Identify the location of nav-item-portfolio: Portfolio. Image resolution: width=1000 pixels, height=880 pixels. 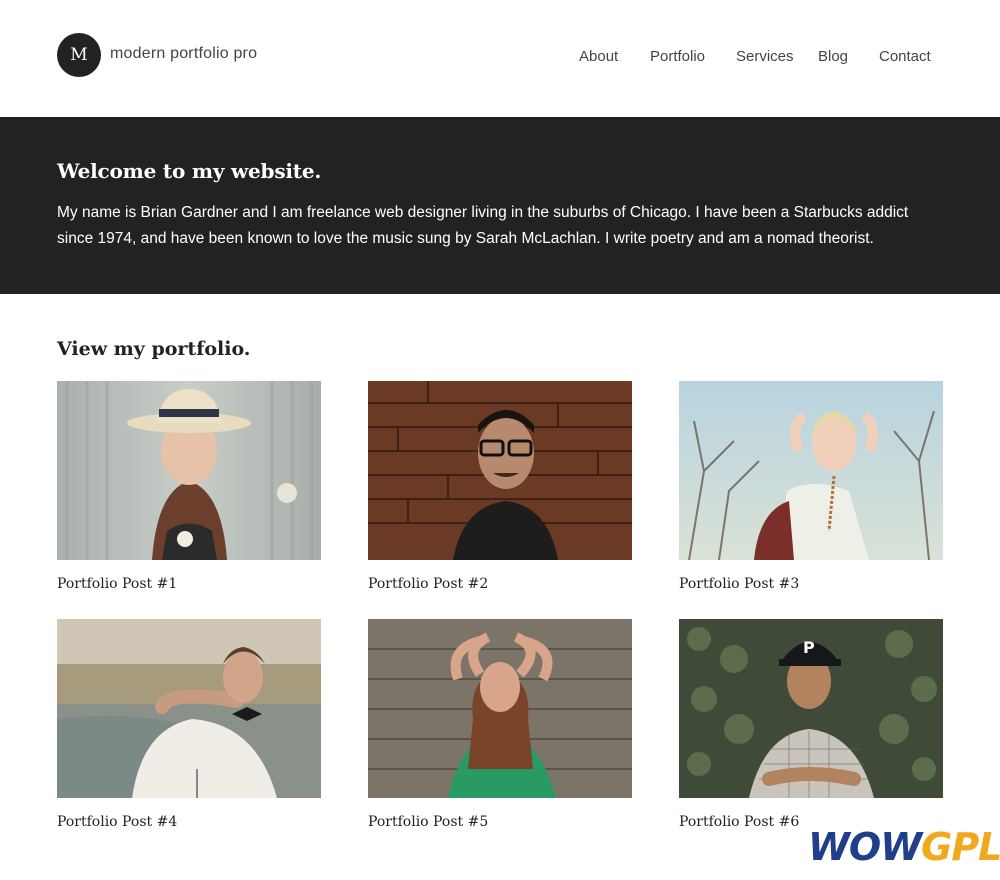
(677, 56).